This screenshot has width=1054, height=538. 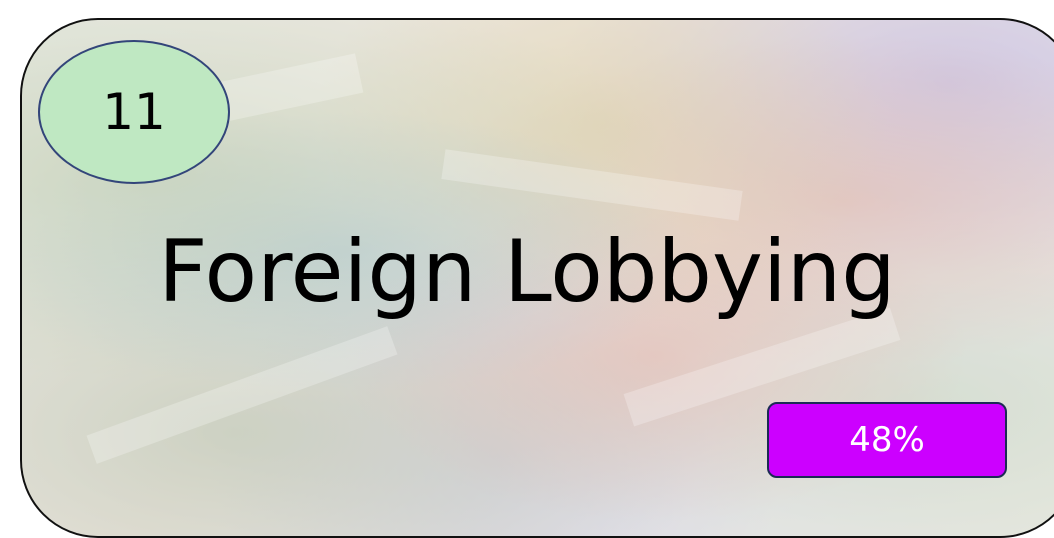 I want to click on card-title: Foreign Lobbying, so click(x=527, y=272).